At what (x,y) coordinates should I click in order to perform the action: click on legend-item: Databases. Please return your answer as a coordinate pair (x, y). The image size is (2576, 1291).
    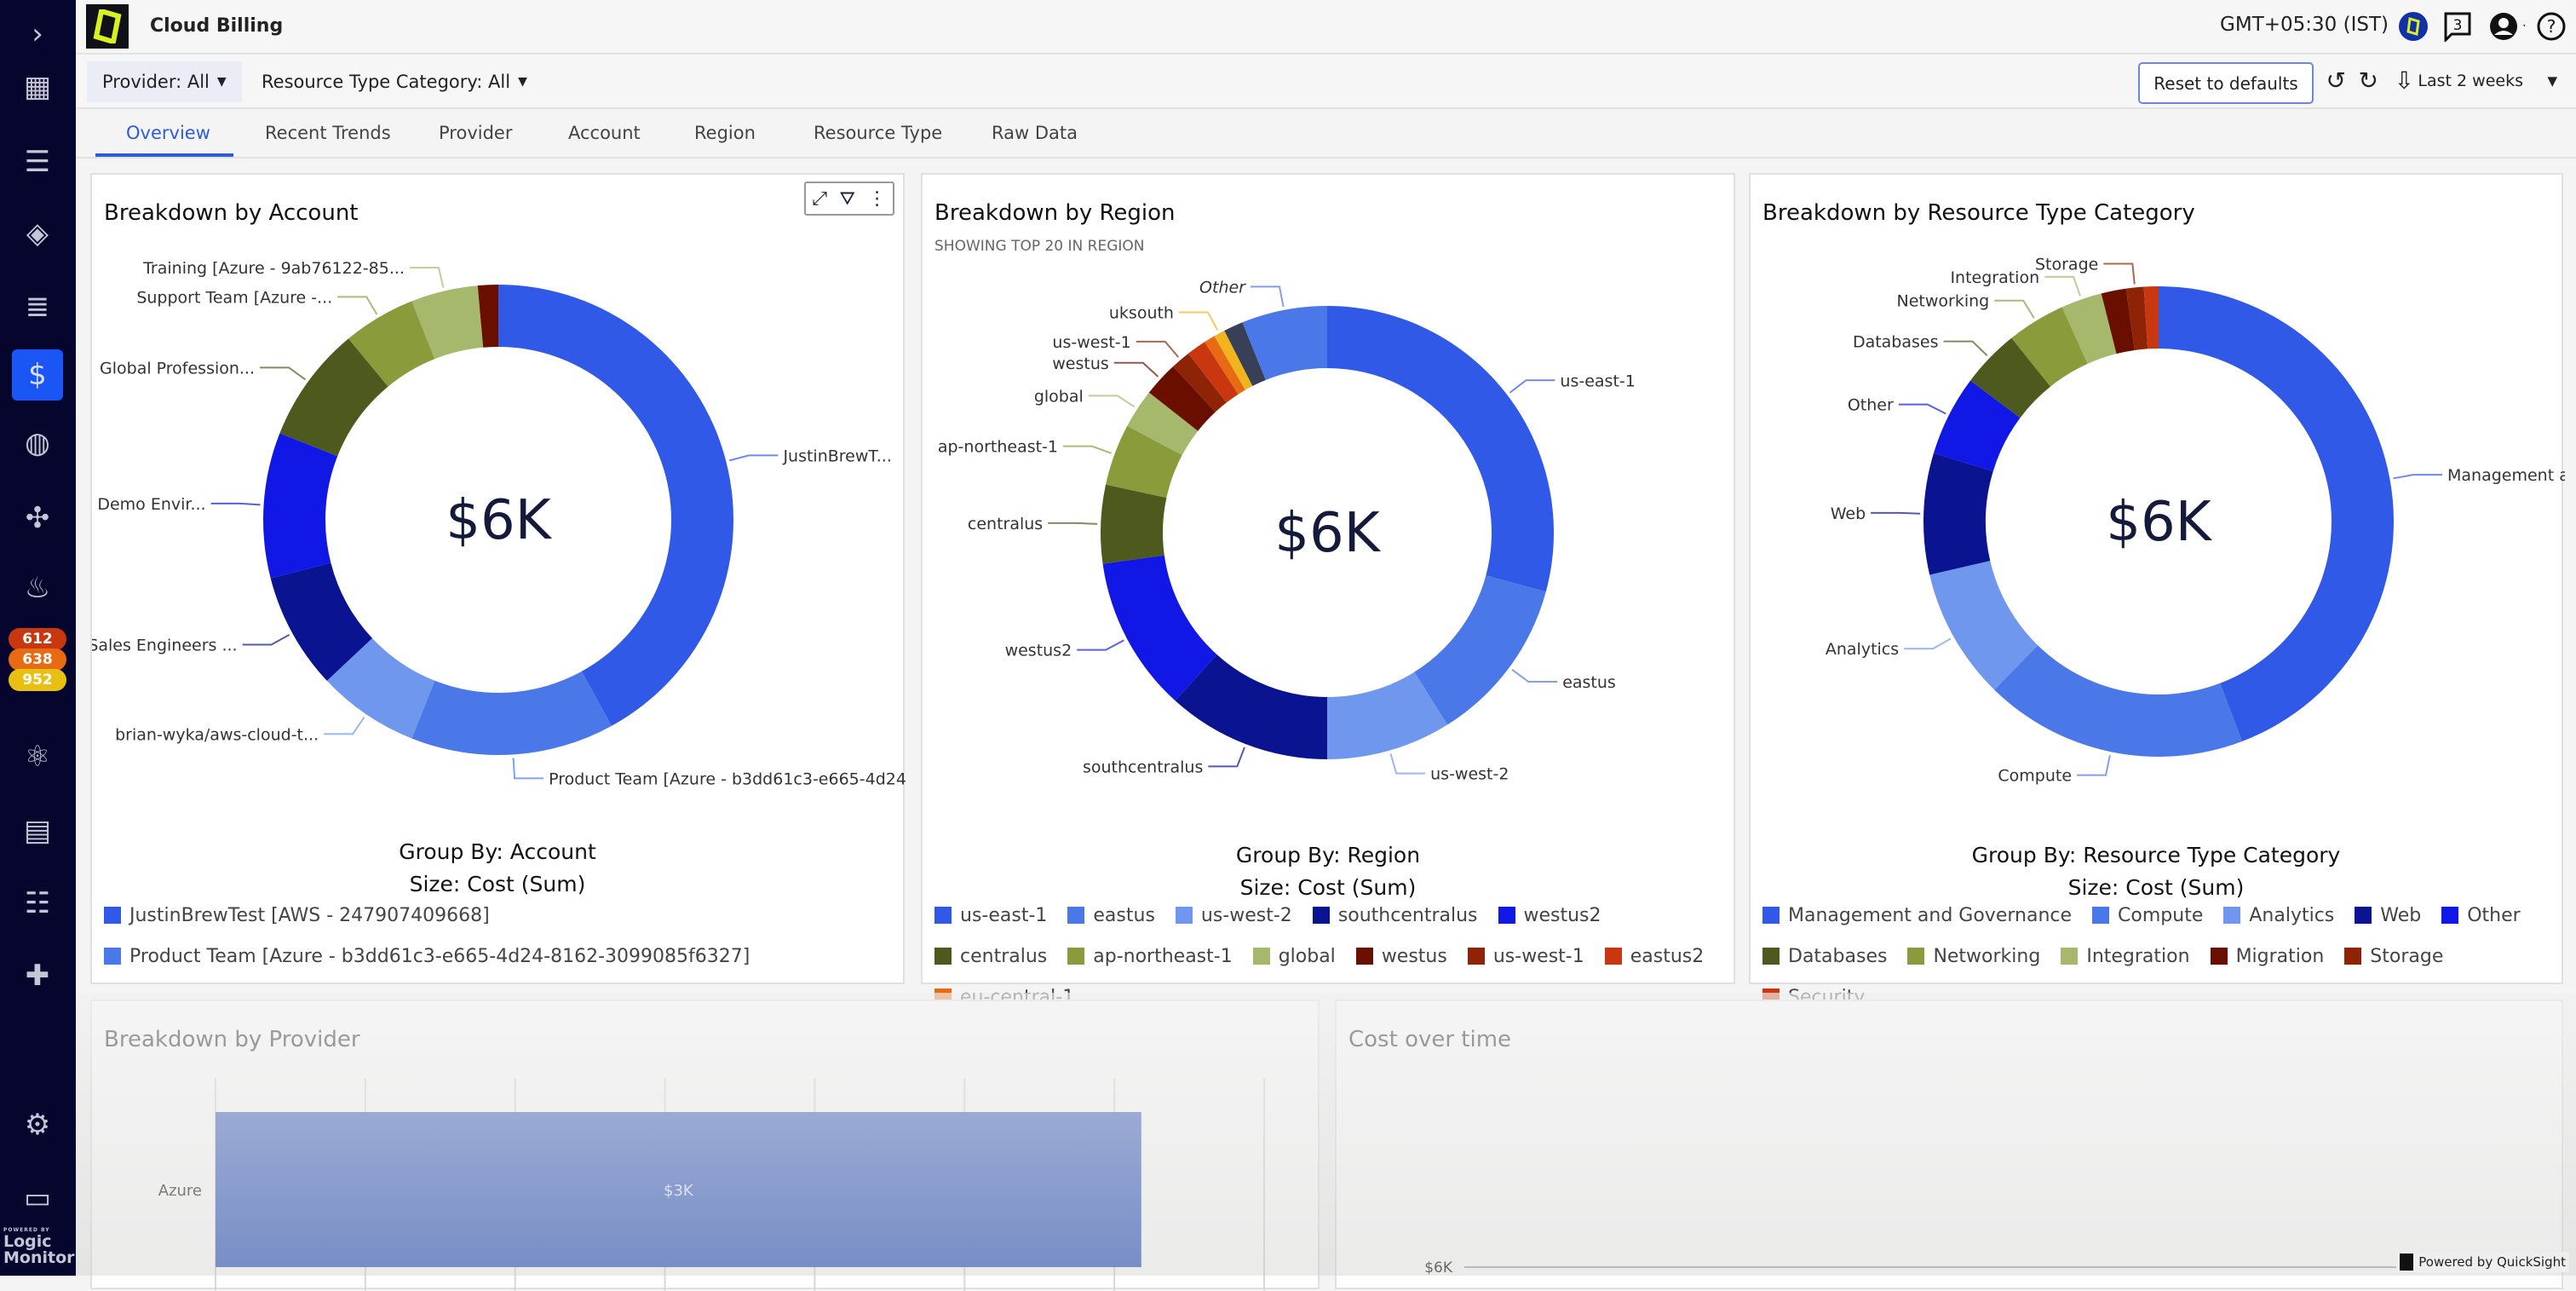
    Looking at the image, I should click on (1824, 957).